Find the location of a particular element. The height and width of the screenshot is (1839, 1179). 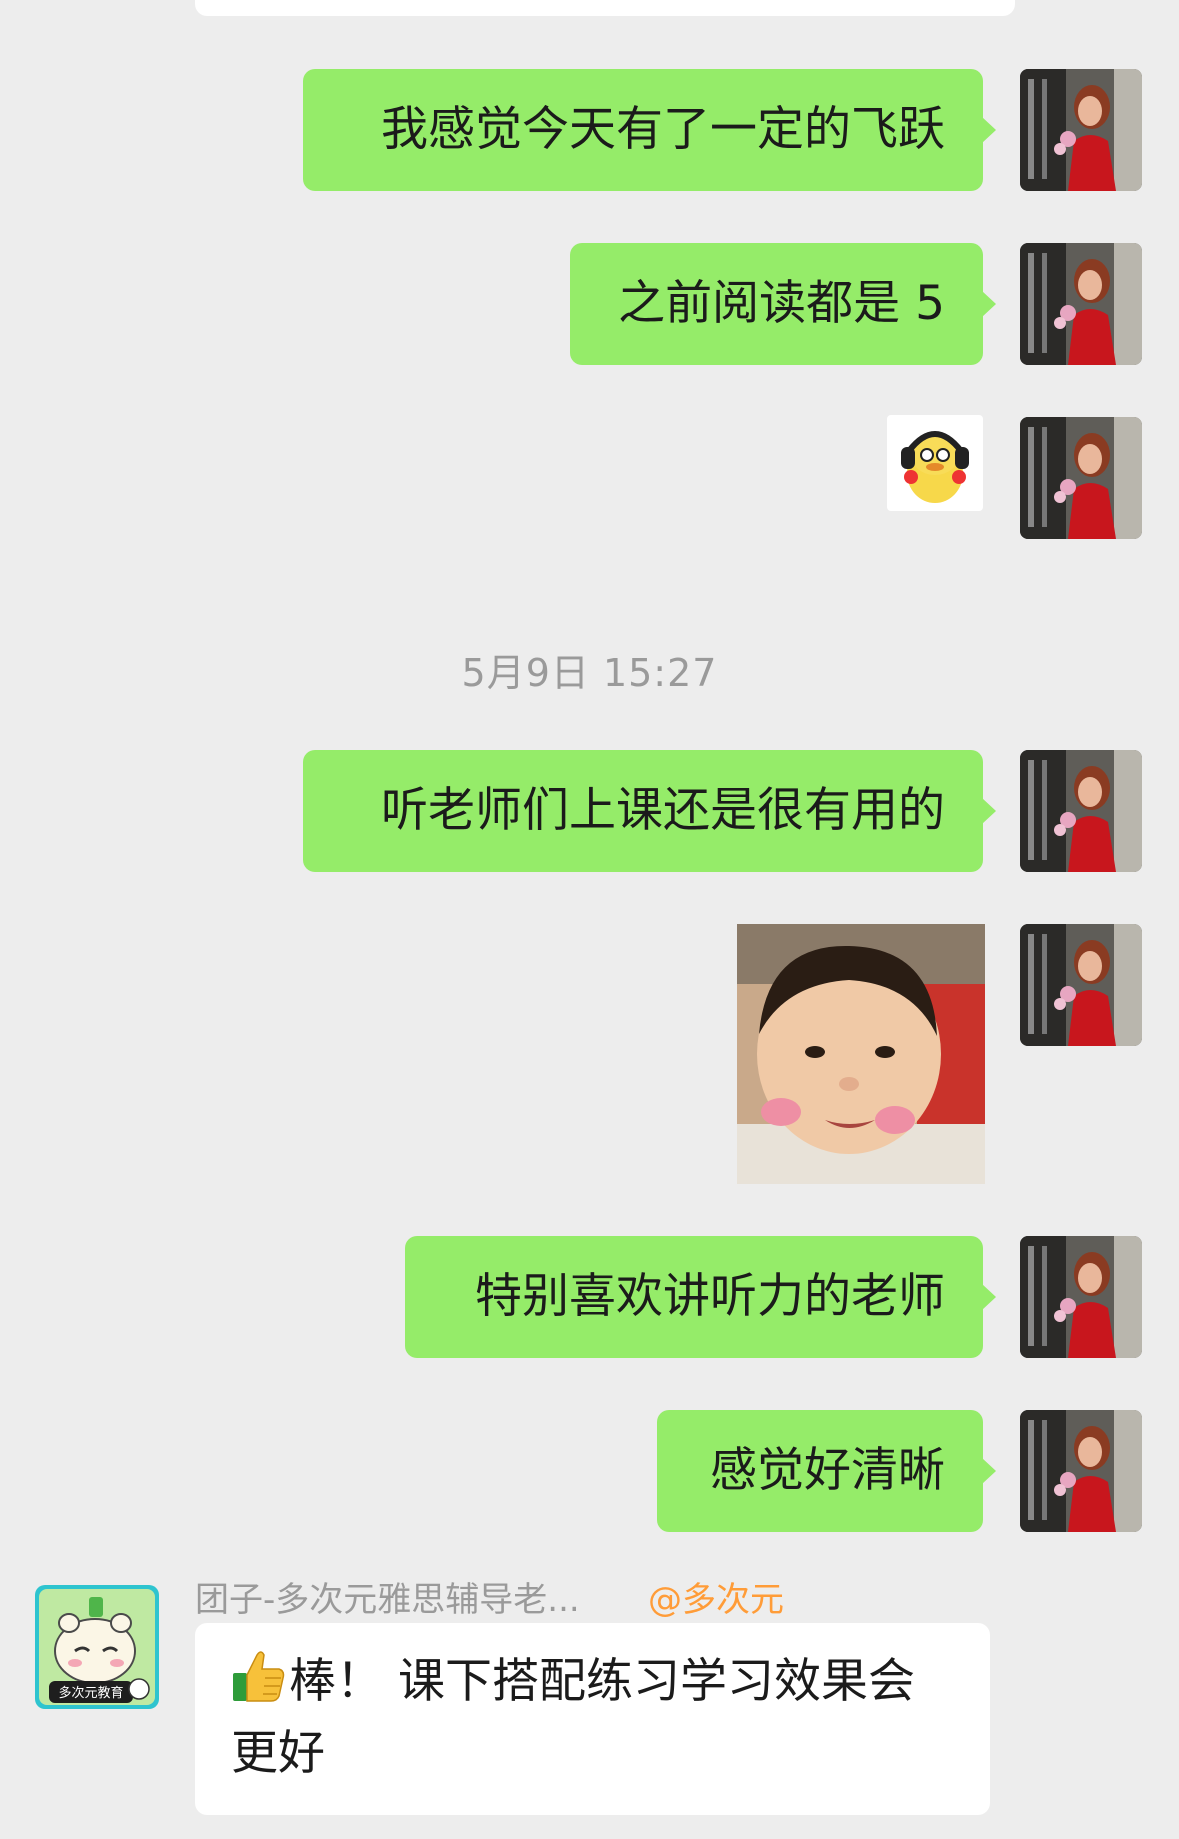

message-bubble: 听老师们上课还是很有用的 is located at coordinates (649, 811).